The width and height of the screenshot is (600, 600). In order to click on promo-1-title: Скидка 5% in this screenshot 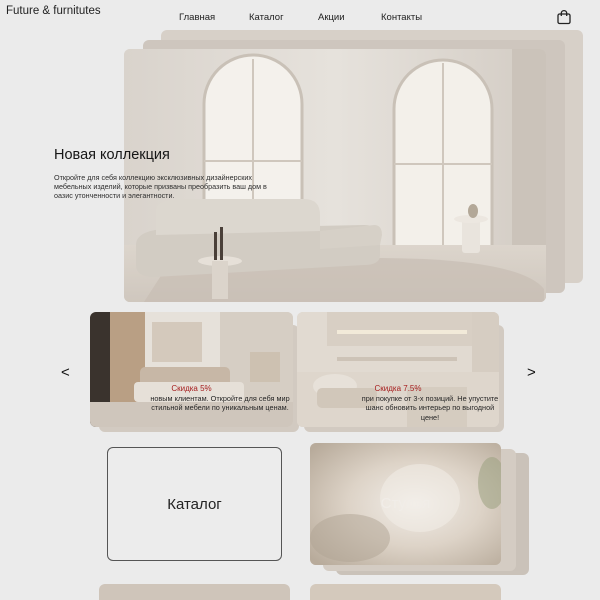, I will do `click(191, 388)`.